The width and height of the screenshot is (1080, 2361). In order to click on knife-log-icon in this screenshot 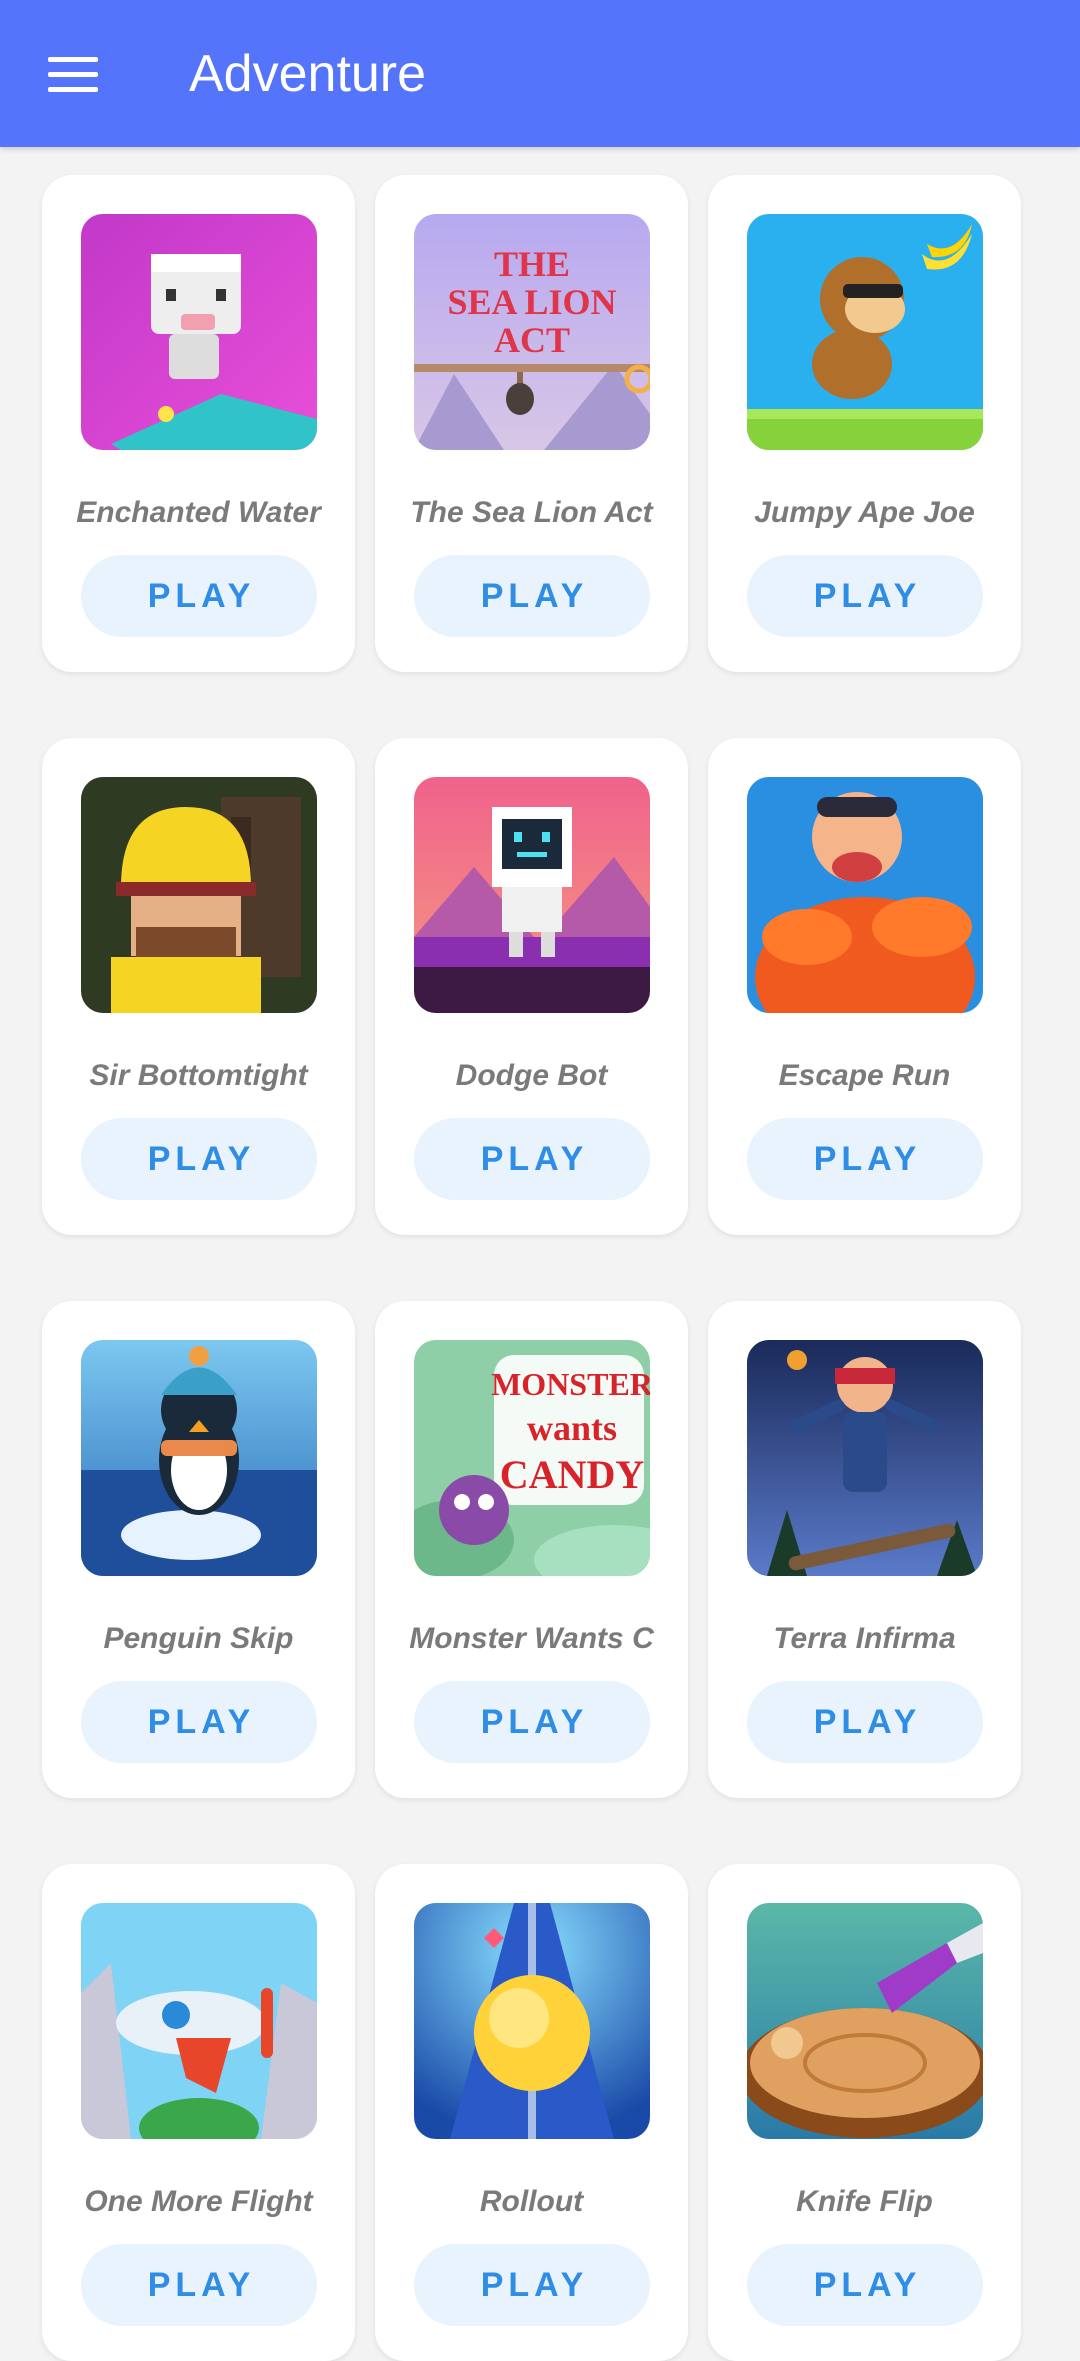, I will do `click(865, 2021)`.